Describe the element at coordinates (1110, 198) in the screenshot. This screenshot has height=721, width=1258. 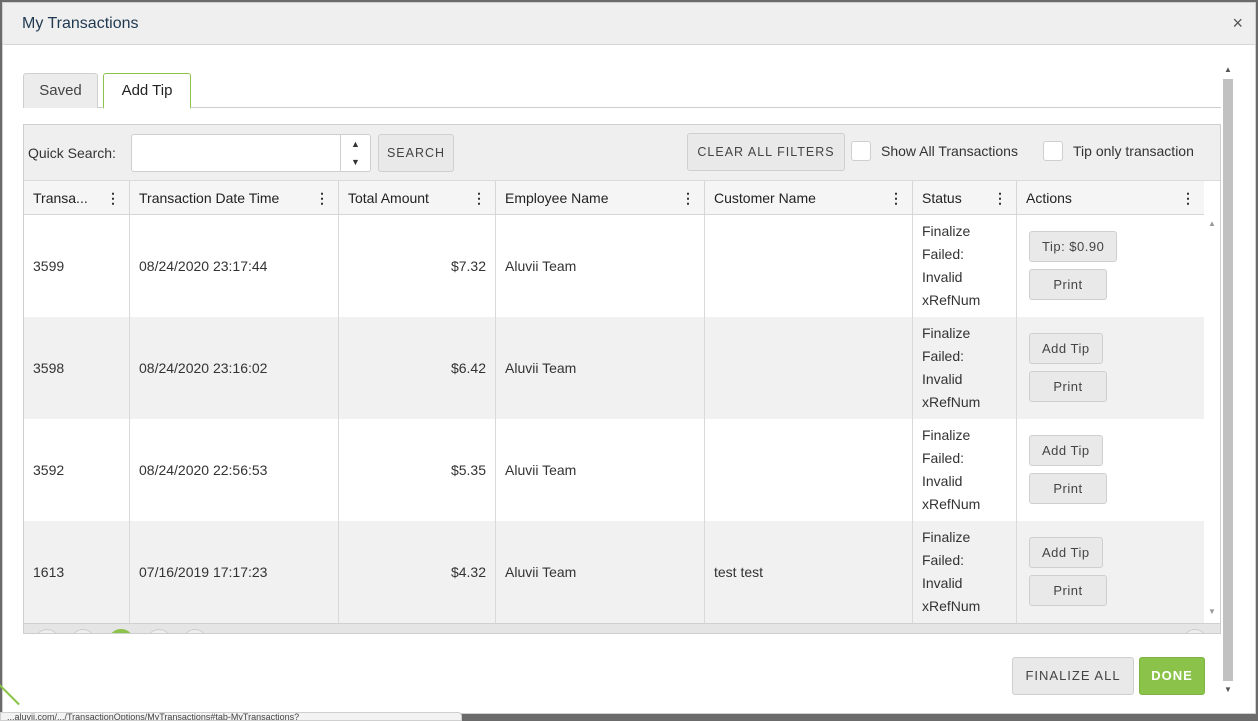
I see `column-header-actions: Actions ⋮` at that location.